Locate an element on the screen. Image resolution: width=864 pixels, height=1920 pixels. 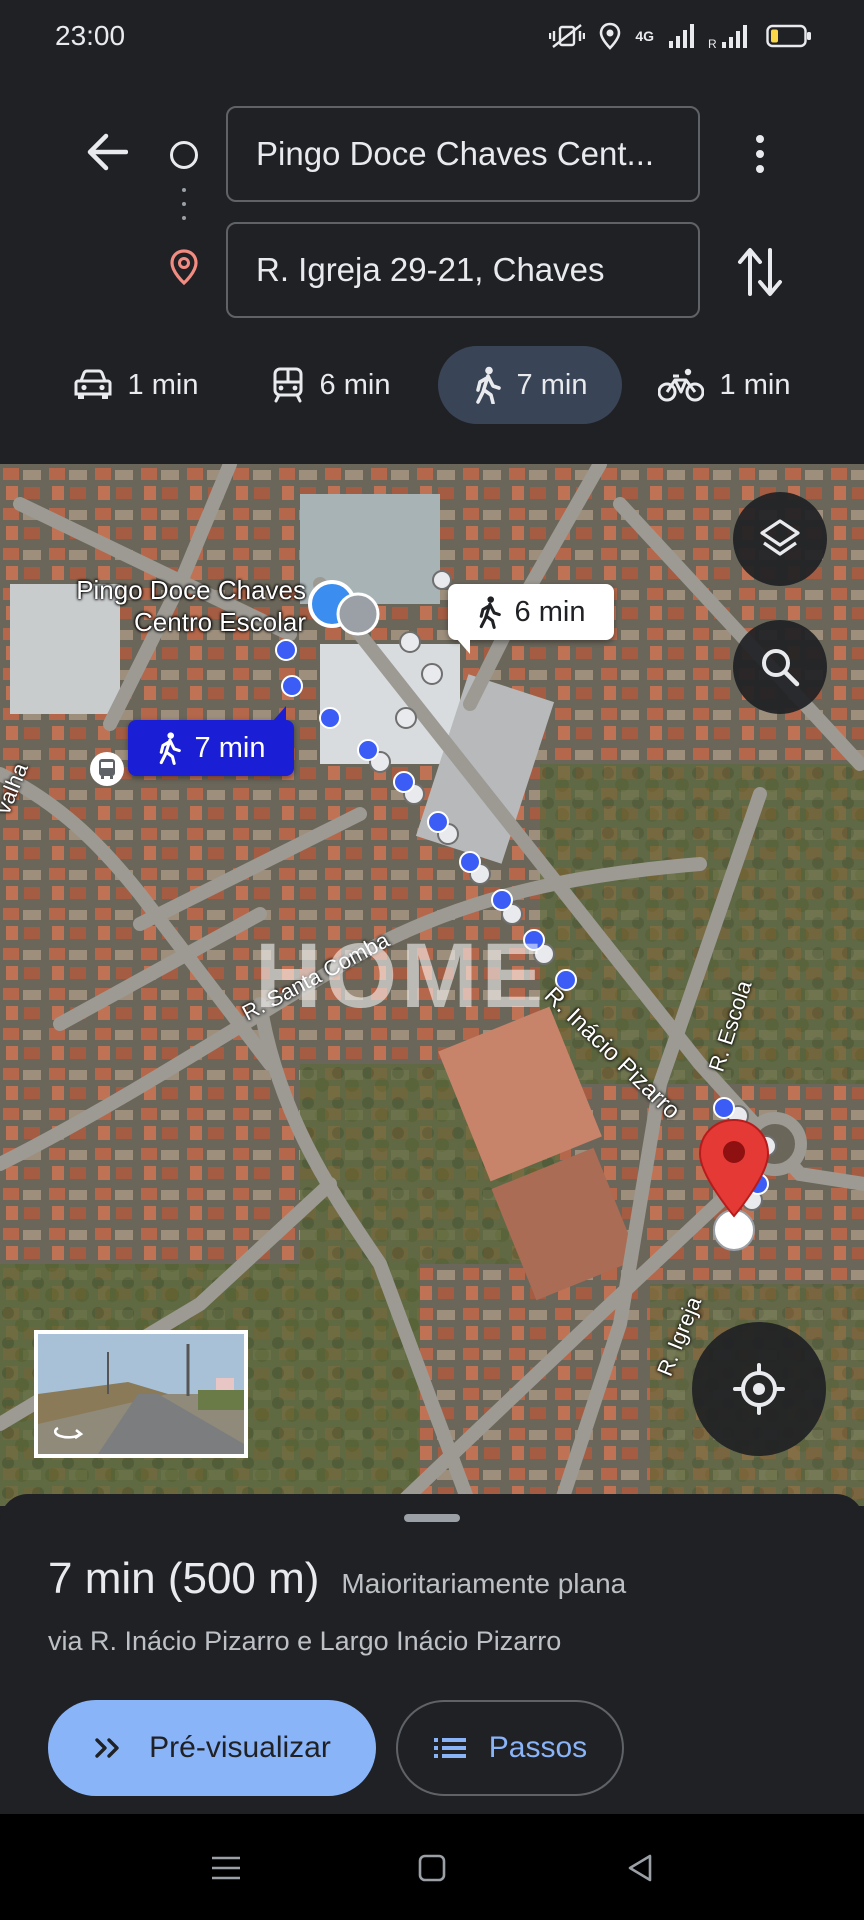
origin-place-label-line1: Pingo Doce Chaves is located at coordinates (191, 590).